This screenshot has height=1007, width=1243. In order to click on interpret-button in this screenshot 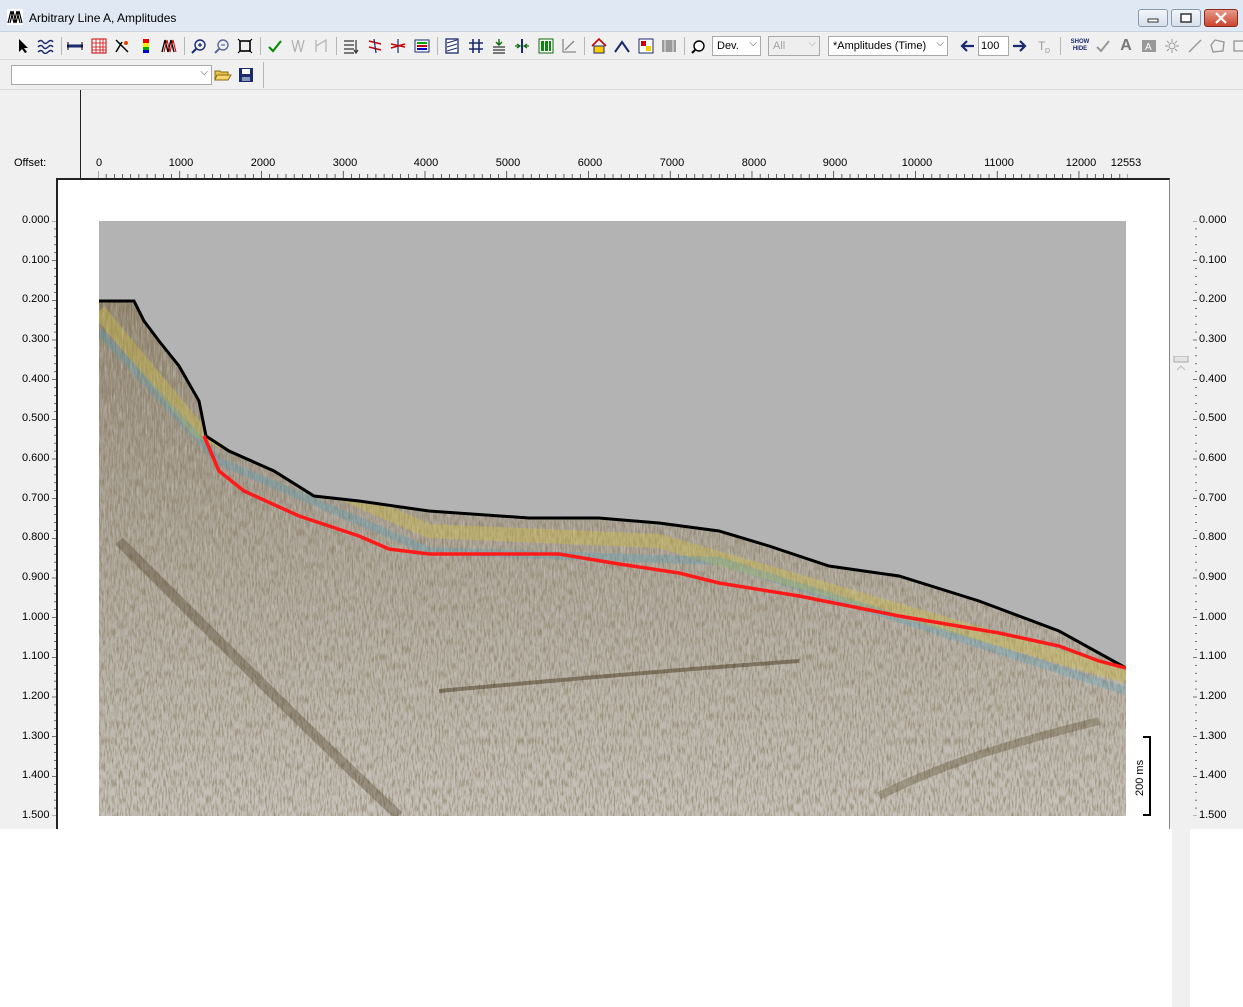, I will do `click(122, 46)`.